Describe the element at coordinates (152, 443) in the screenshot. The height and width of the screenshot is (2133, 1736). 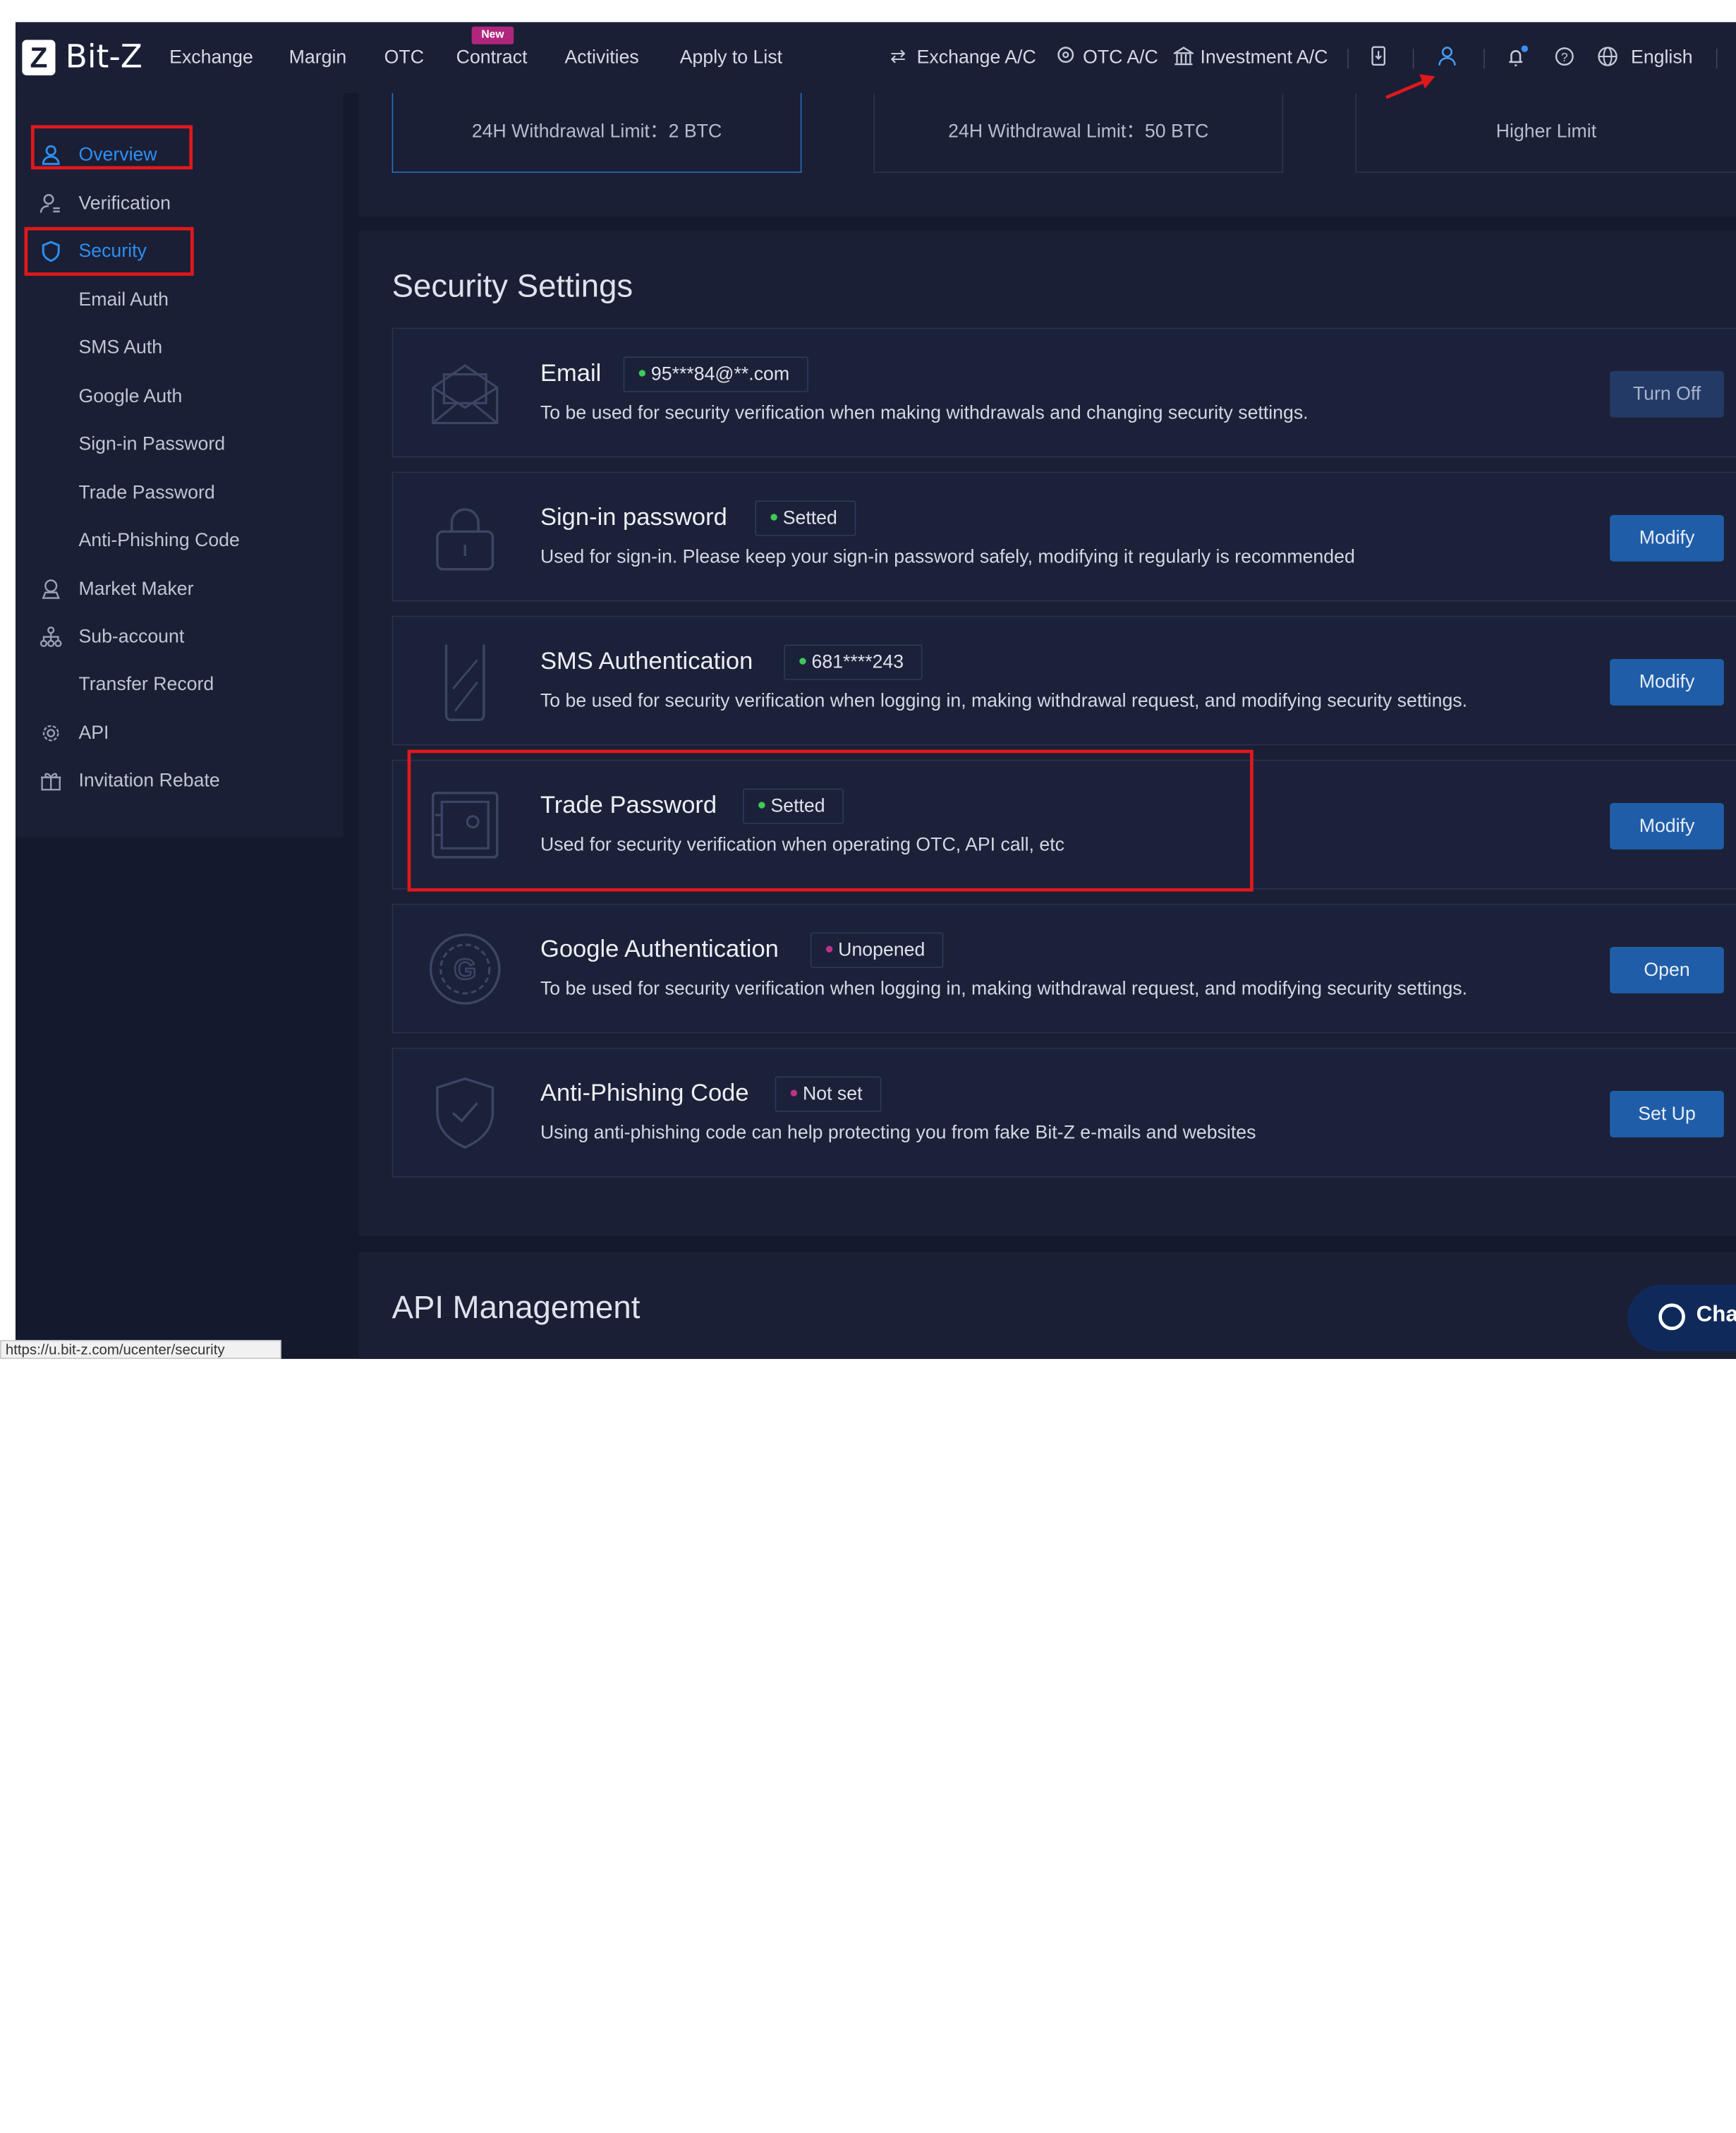
I see `sidebar-item-label: Sign-in Password` at that location.